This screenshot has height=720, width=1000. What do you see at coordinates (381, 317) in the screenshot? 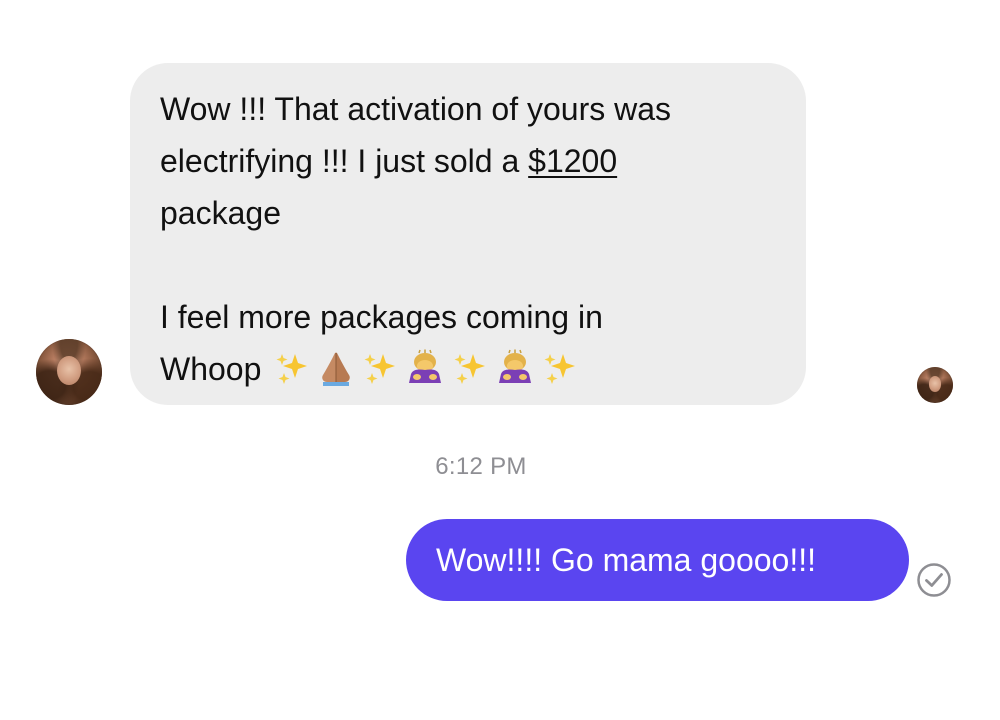
I see `message-line: I feel more packages coming in` at bounding box center [381, 317].